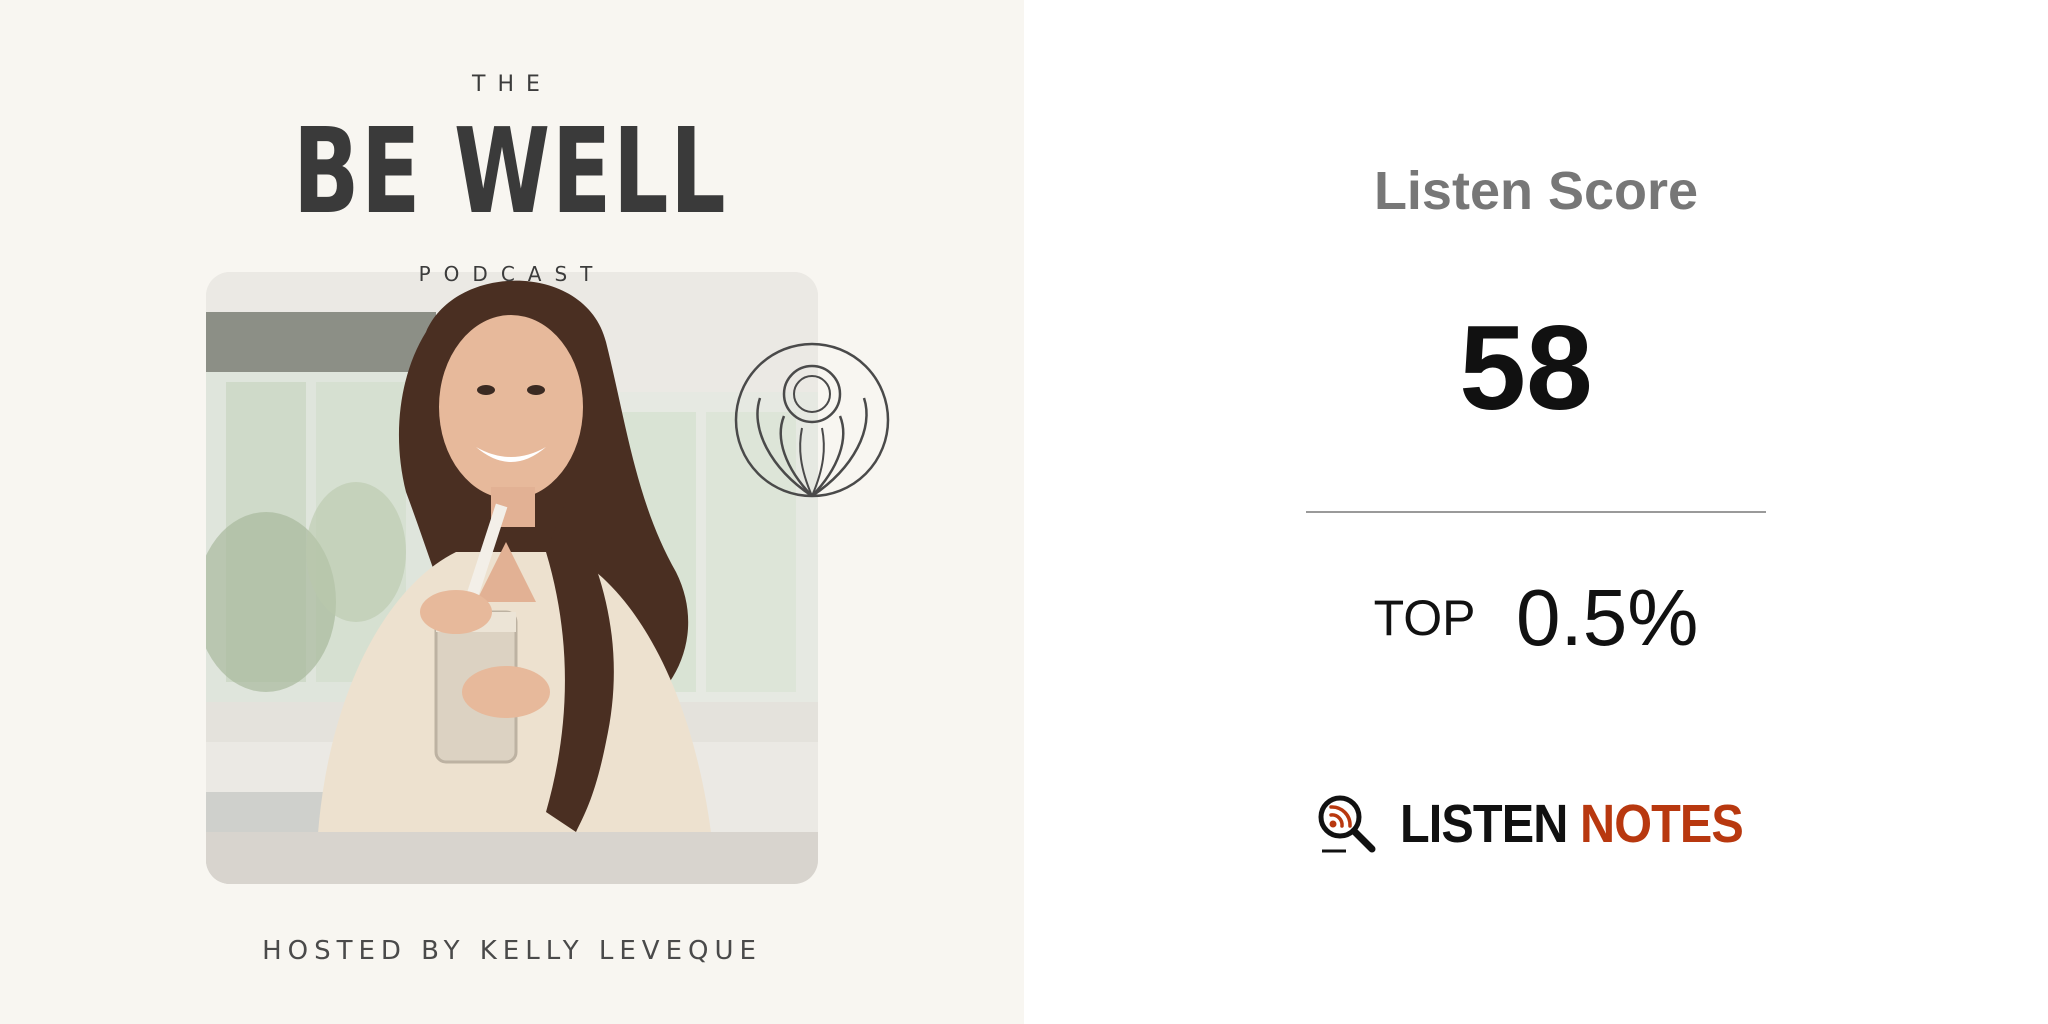 The height and width of the screenshot is (1024, 2048). Describe the element at coordinates (1484, 824) in the screenshot. I see `brand-listen: LISTEN` at that location.